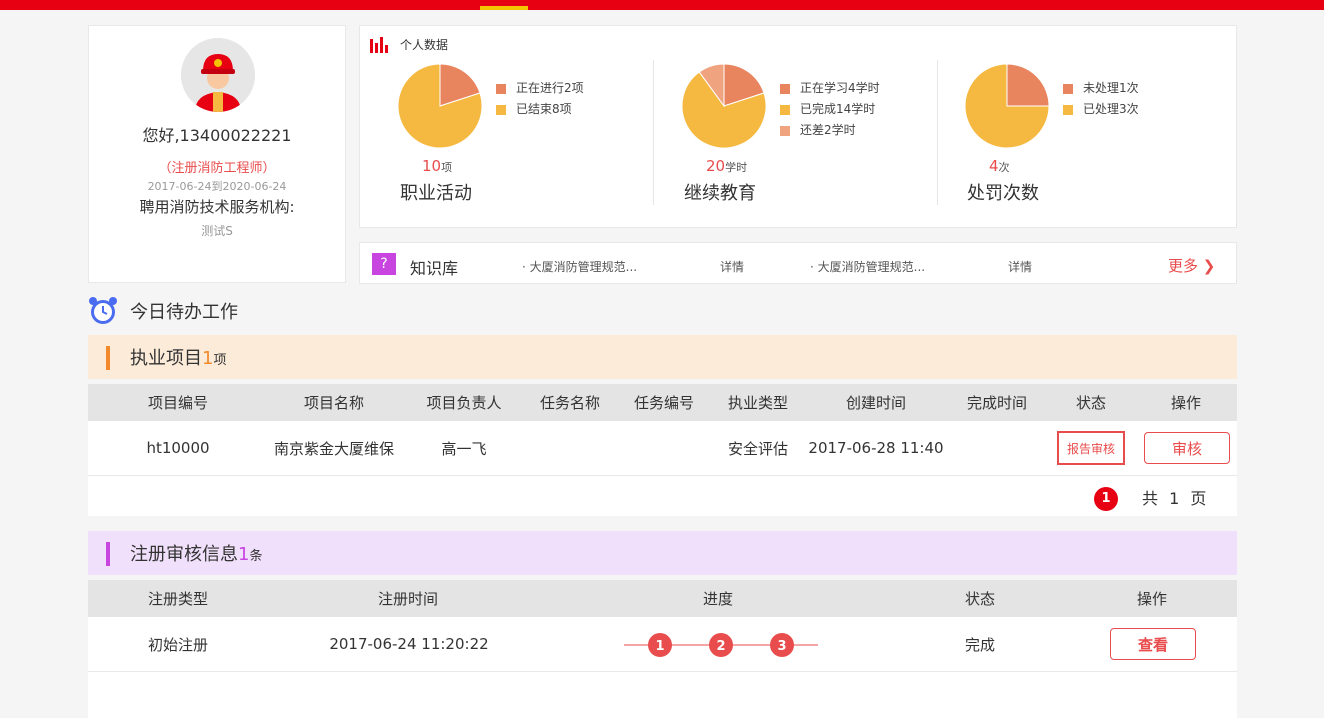 Image resolution: width=1324 pixels, height=718 pixels. I want to click on practice-type: 安全评估, so click(757, 448).